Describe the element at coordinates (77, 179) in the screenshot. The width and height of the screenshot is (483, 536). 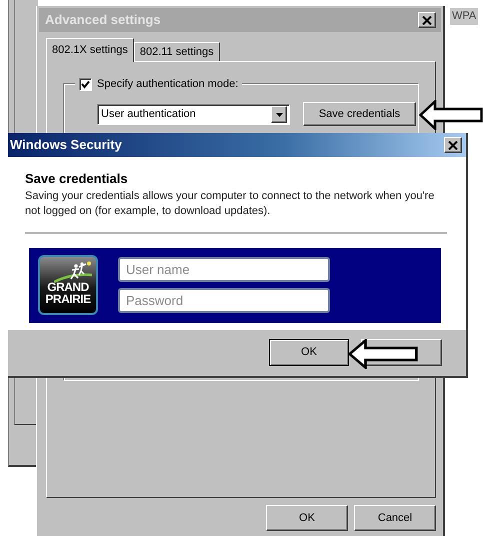
I see `dialog-heading: Save credentials` at that location.